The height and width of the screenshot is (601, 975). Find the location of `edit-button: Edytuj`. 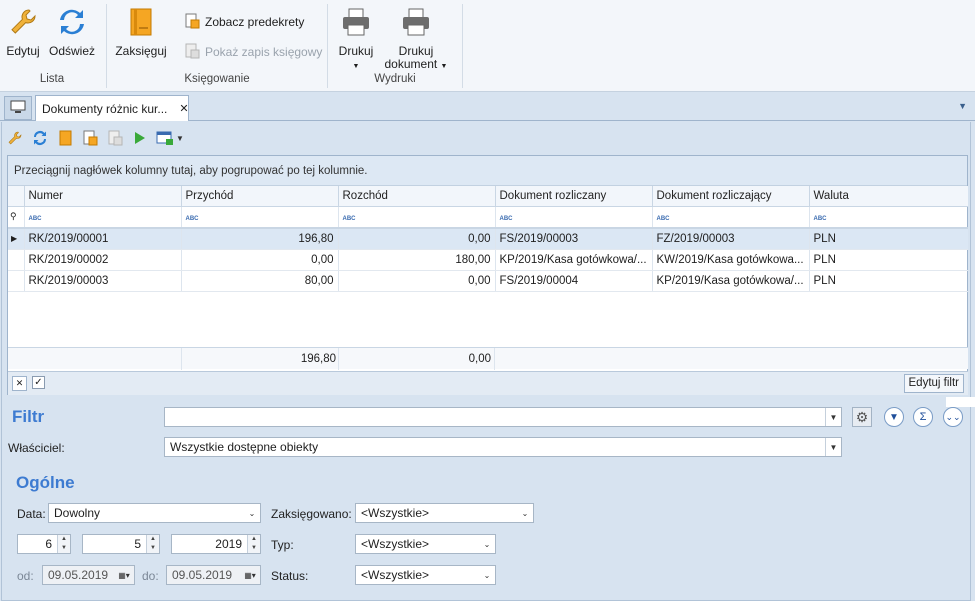

edit-button: Edytuj is located at coordinates (23, 32).